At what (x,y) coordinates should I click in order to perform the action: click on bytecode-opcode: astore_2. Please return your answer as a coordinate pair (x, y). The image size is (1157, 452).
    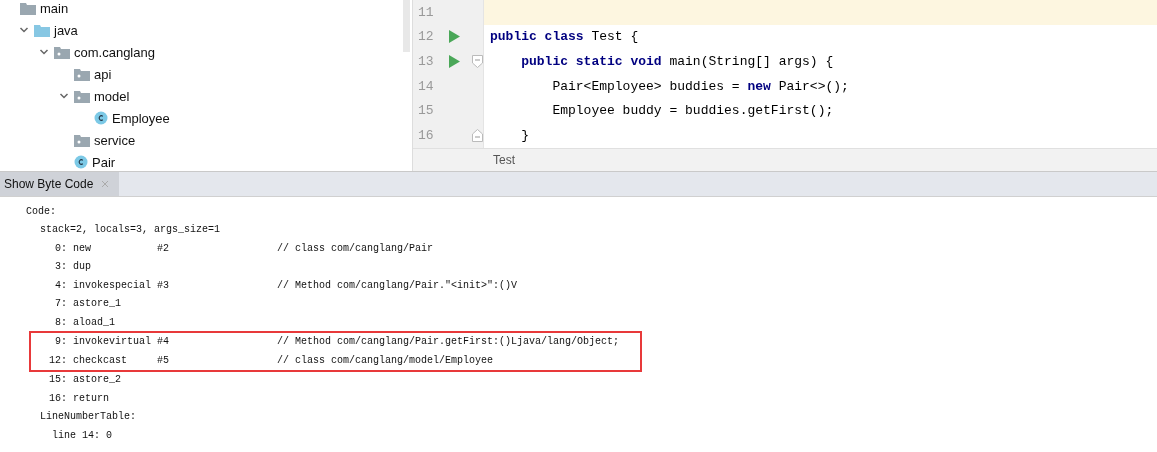
    Looking at the image, I should click on (97, 380).